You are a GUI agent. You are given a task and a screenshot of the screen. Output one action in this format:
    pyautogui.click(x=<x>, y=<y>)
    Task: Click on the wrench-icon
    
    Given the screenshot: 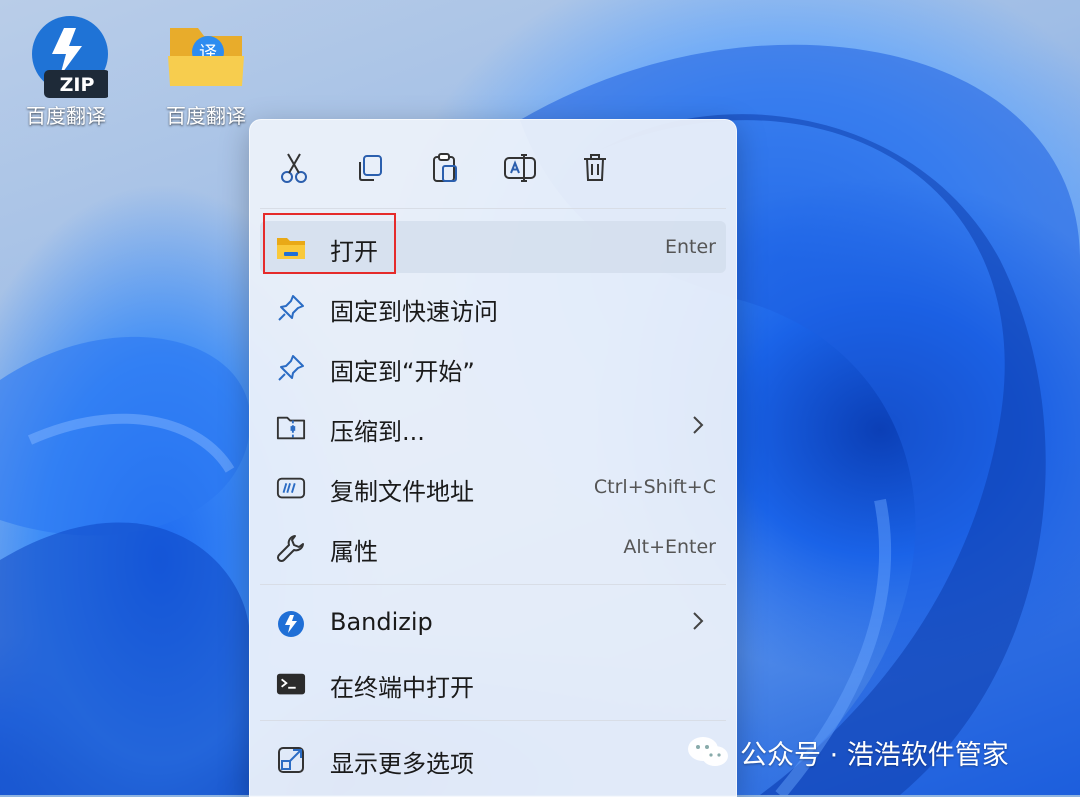 What is the action you would take?
    pyautogui.click(x=291, y=548)
    